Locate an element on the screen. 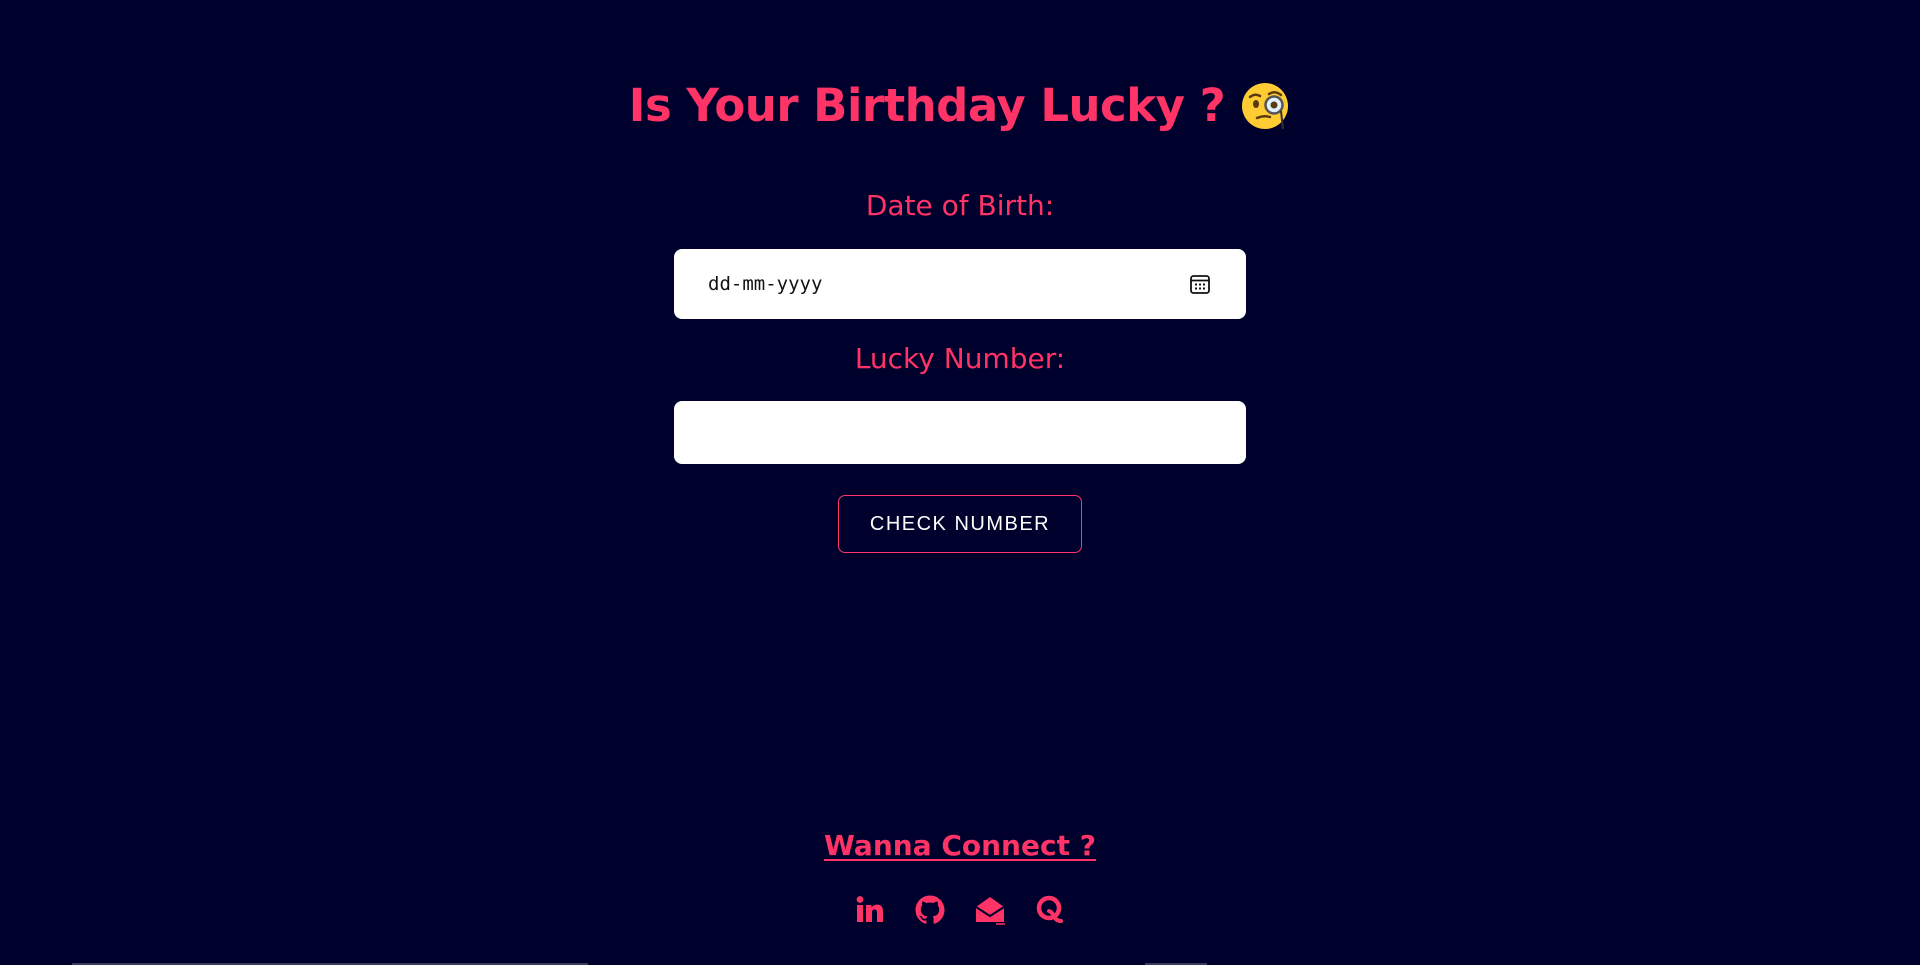 The width and height of the screenshot is (1920, 965). dob-label: Date of Birth: is located at coordinates (960, 205).